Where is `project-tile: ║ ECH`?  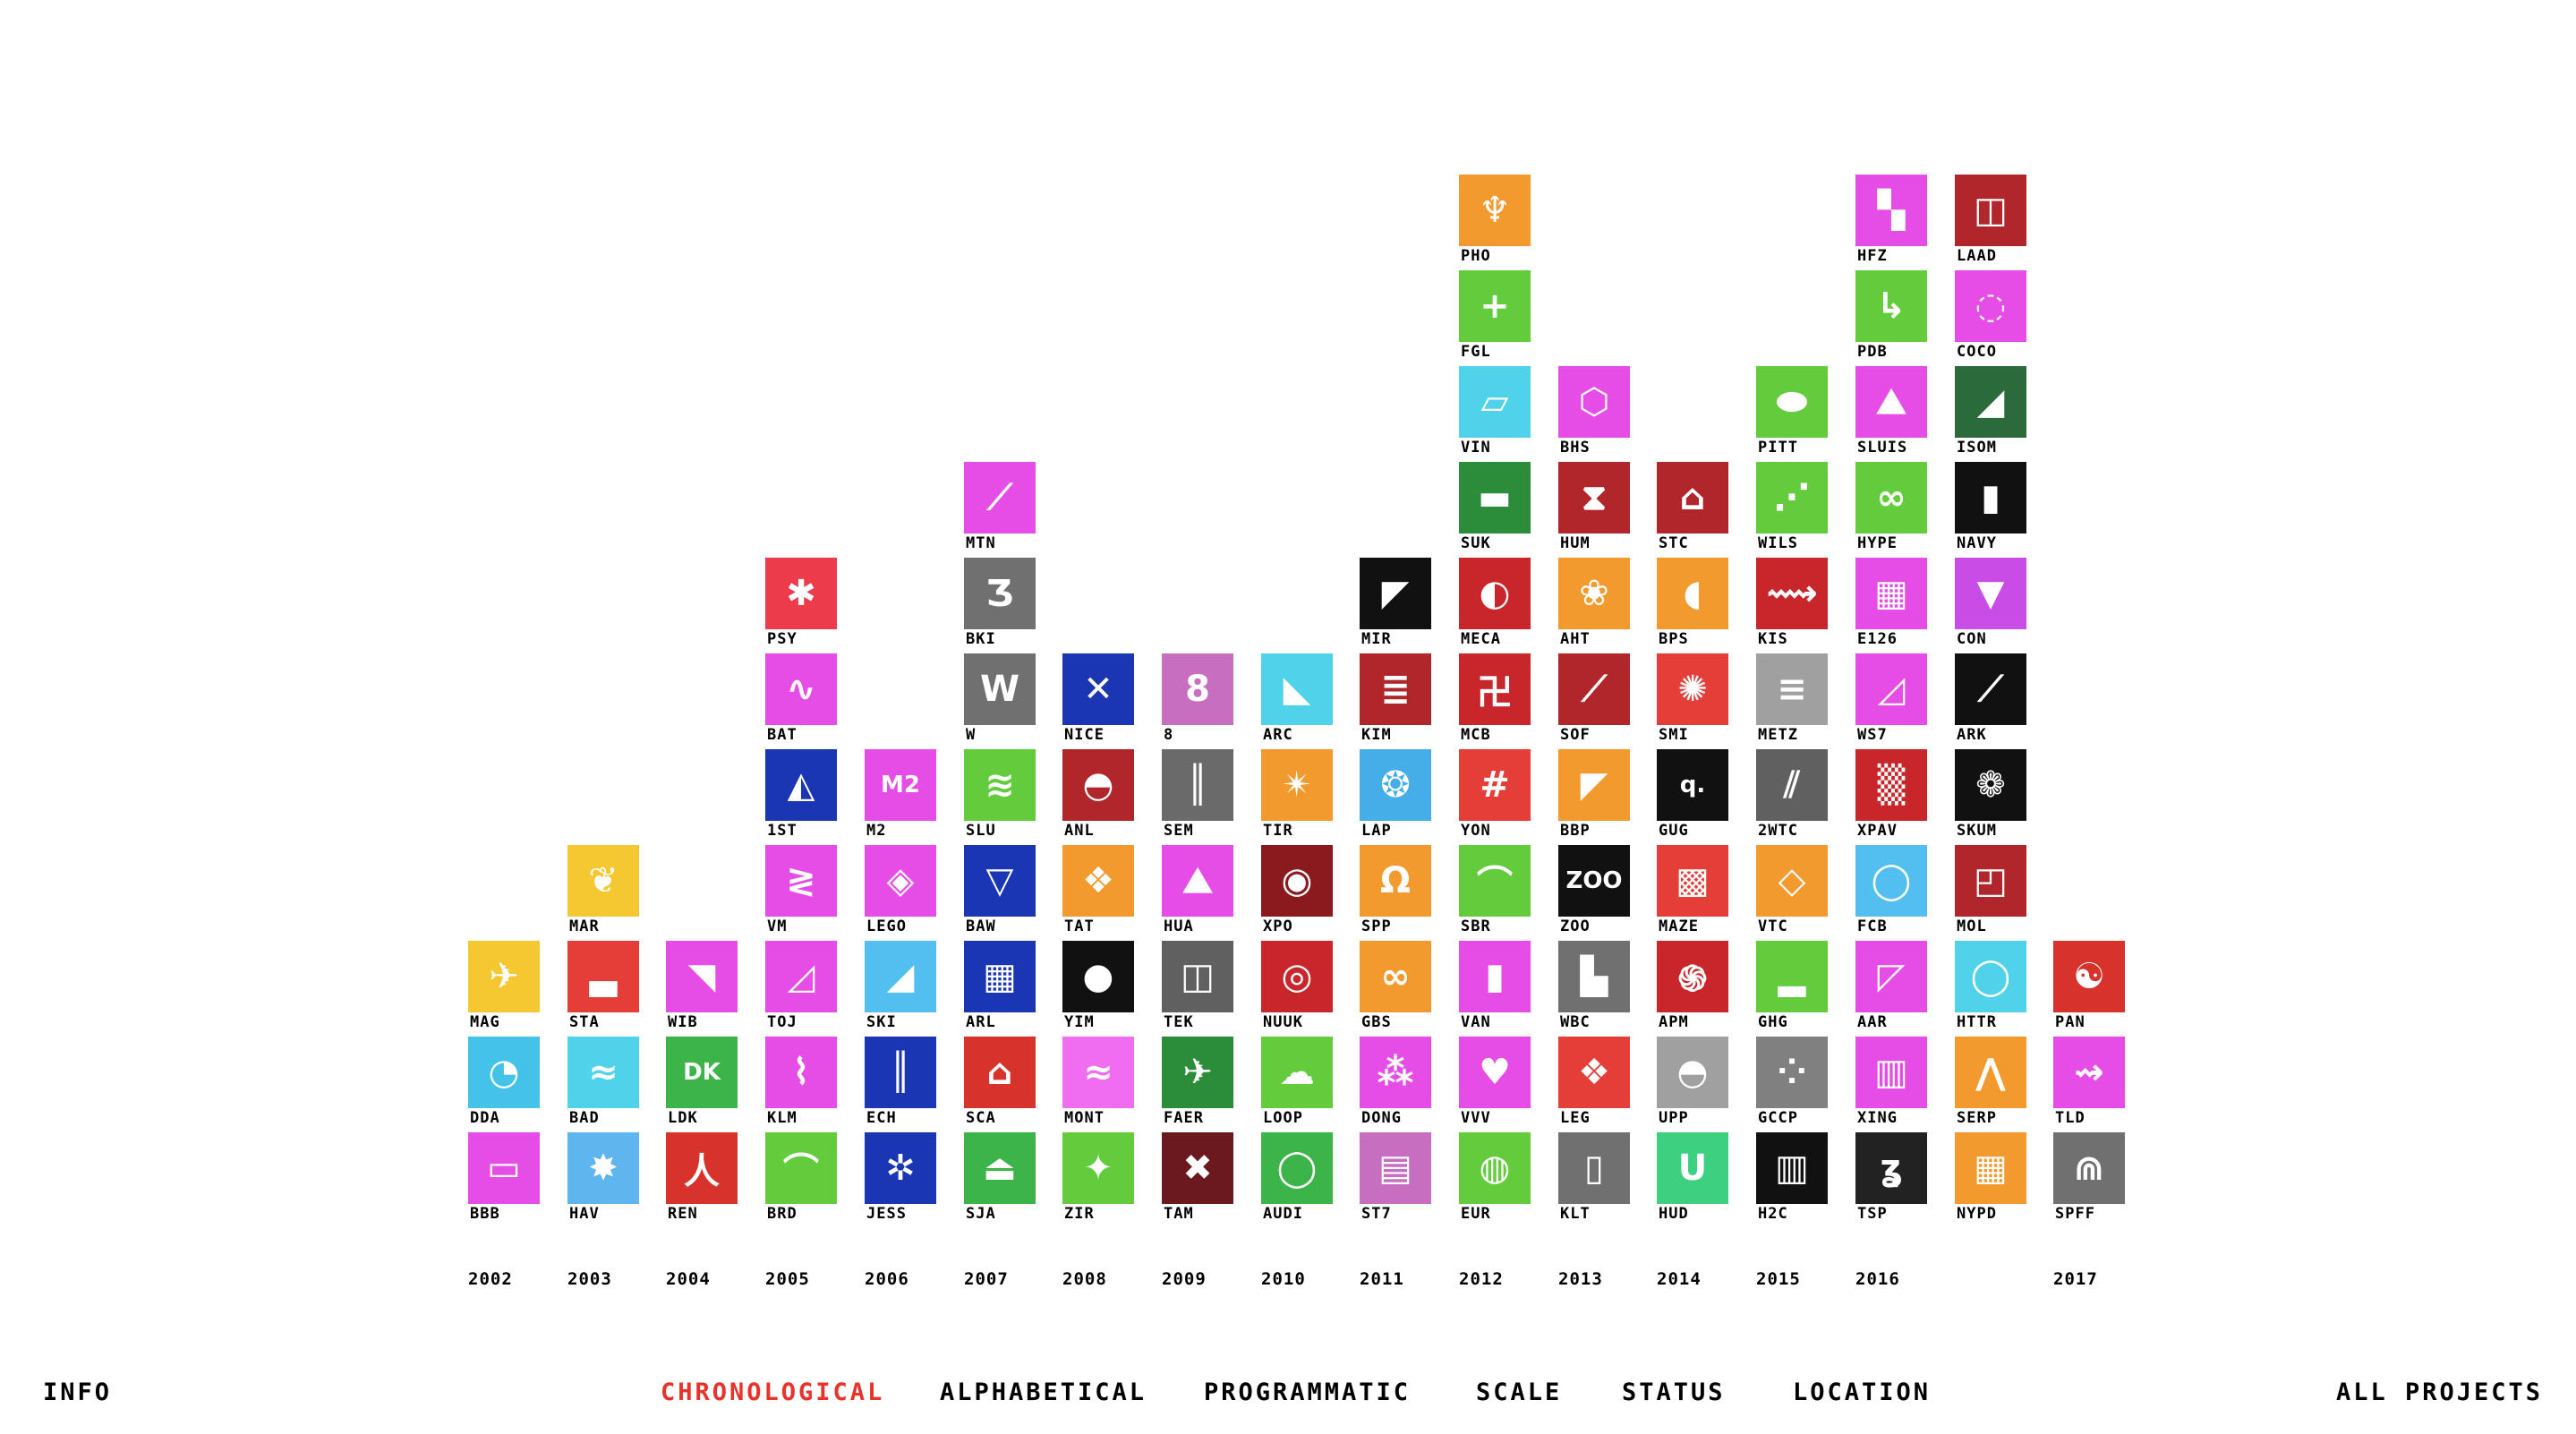
project-tile: ║ ECH is located at coordinates (901, 1084).